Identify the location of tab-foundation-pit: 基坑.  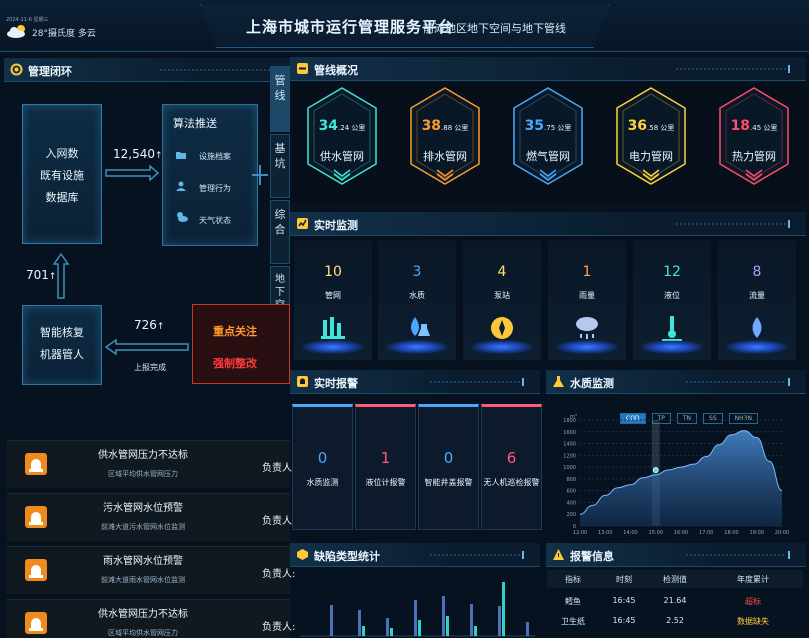
(280, 166).